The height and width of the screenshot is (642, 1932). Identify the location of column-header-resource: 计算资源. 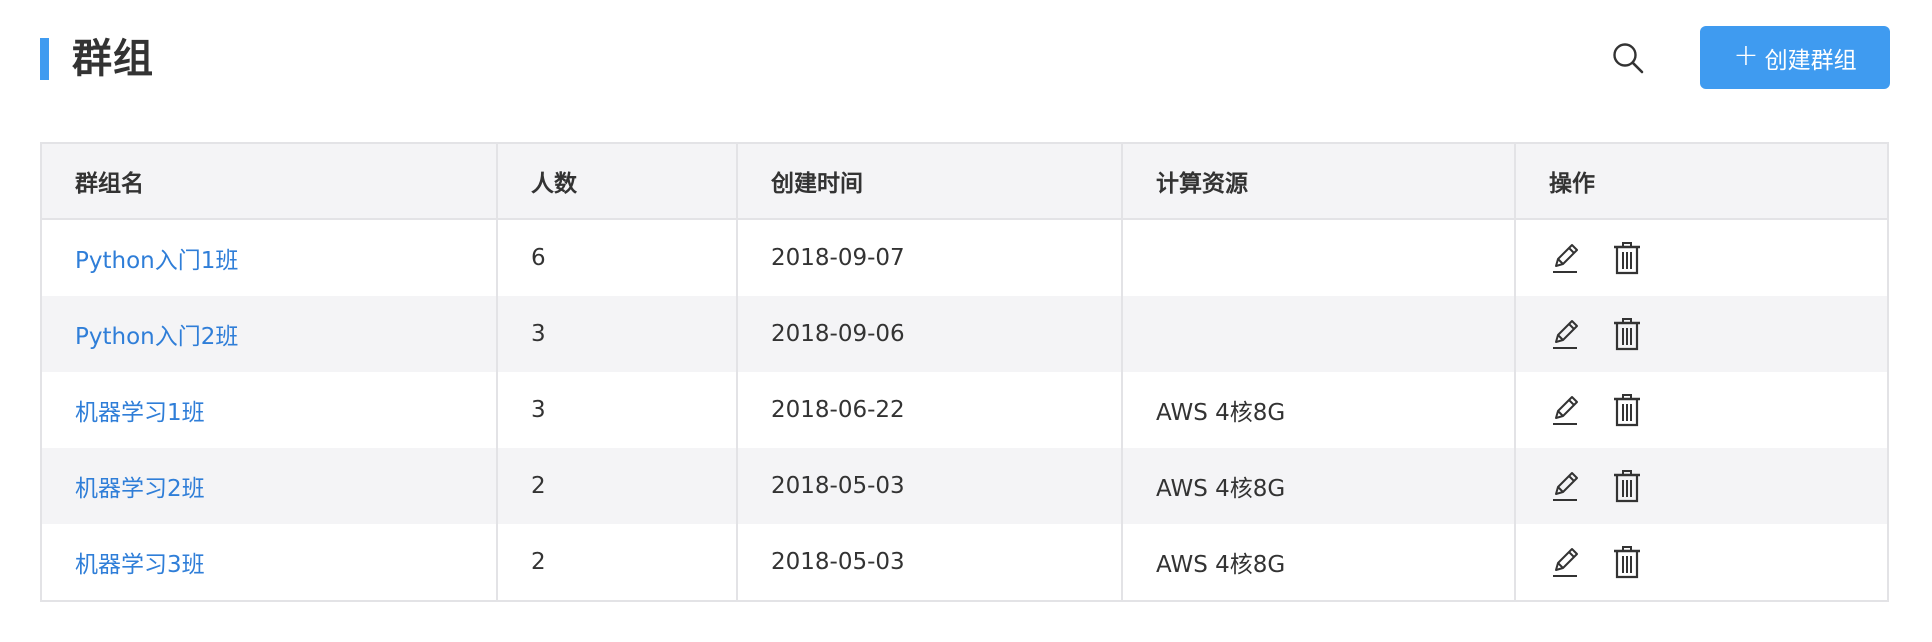
(1319, 181).